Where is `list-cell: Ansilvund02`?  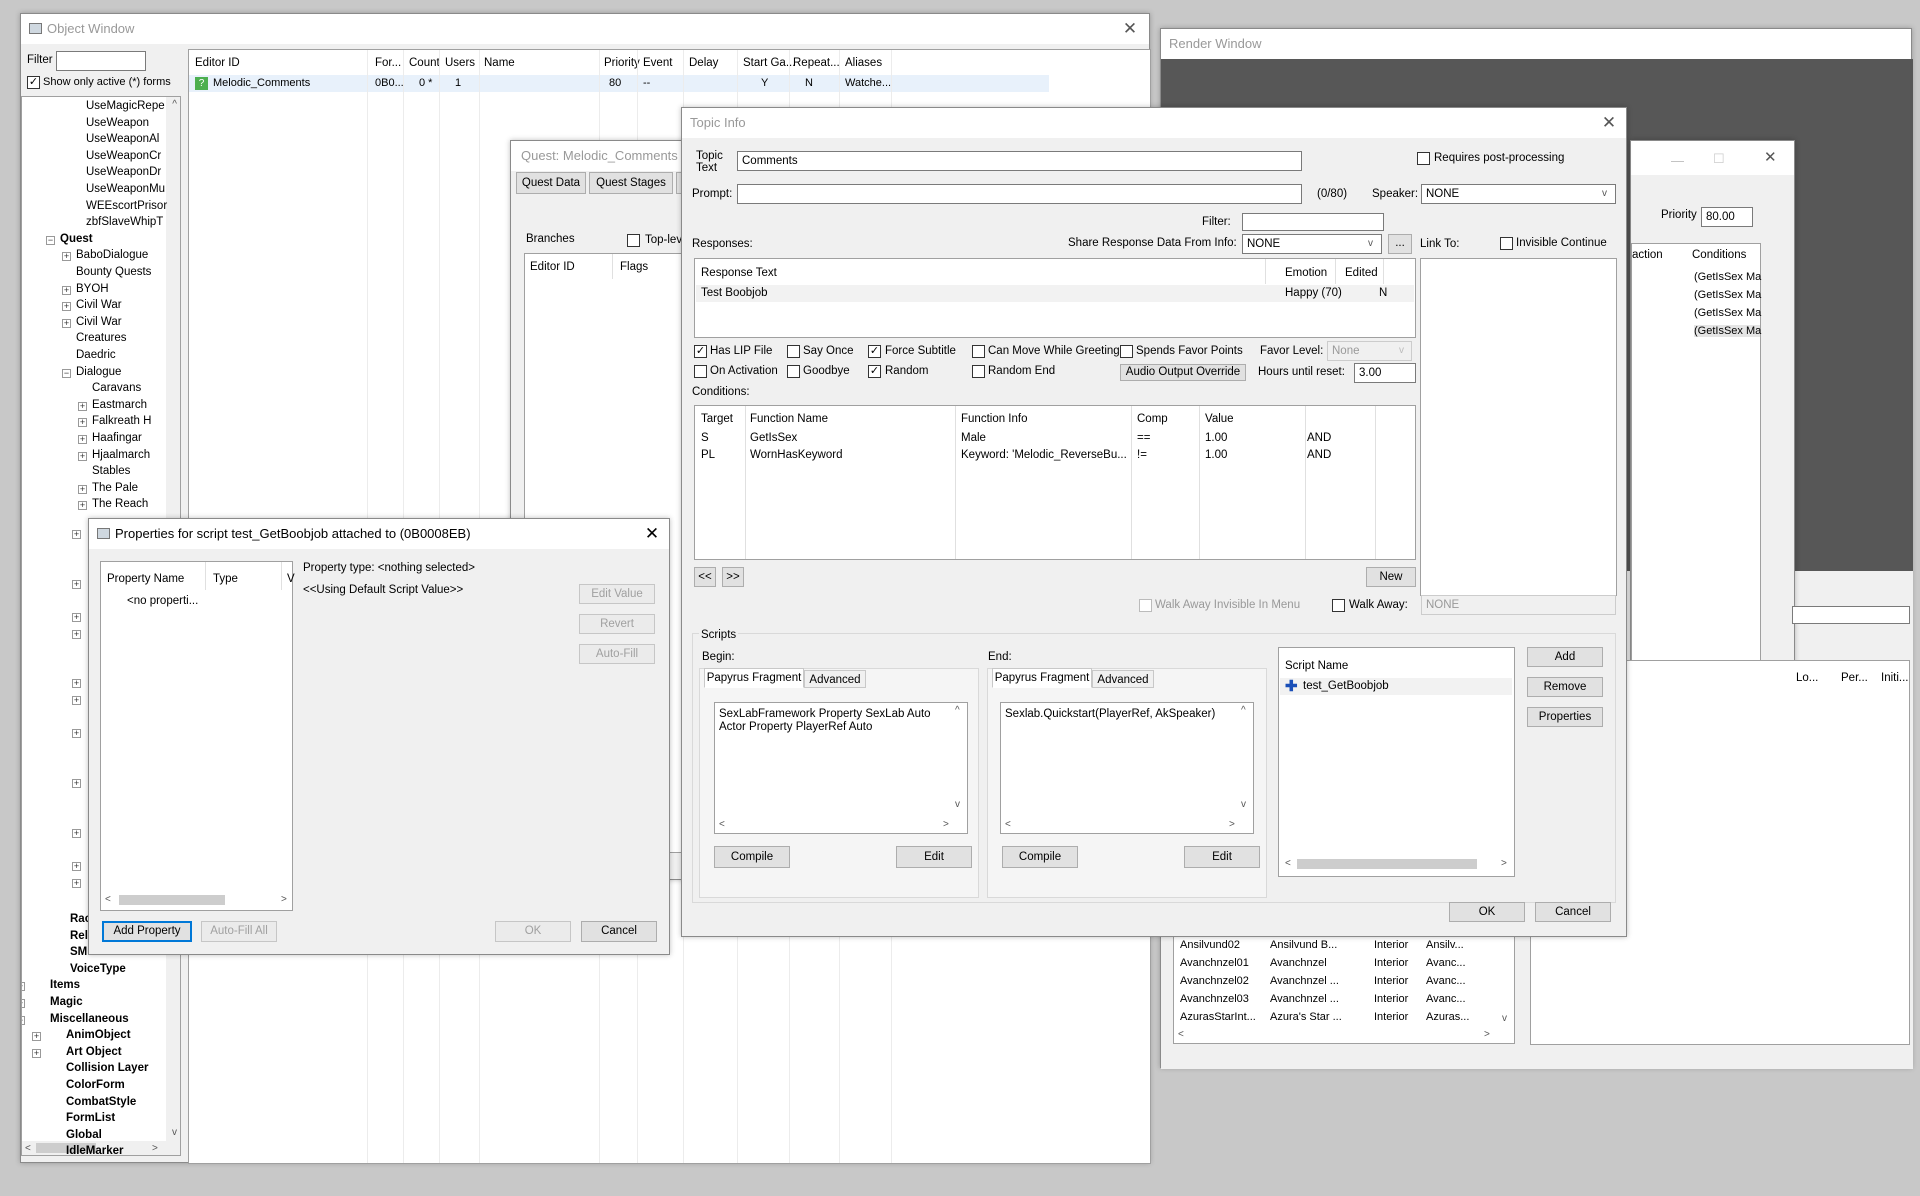
list-cell: Ansilvund02 is located at coordinates (1210, 945).